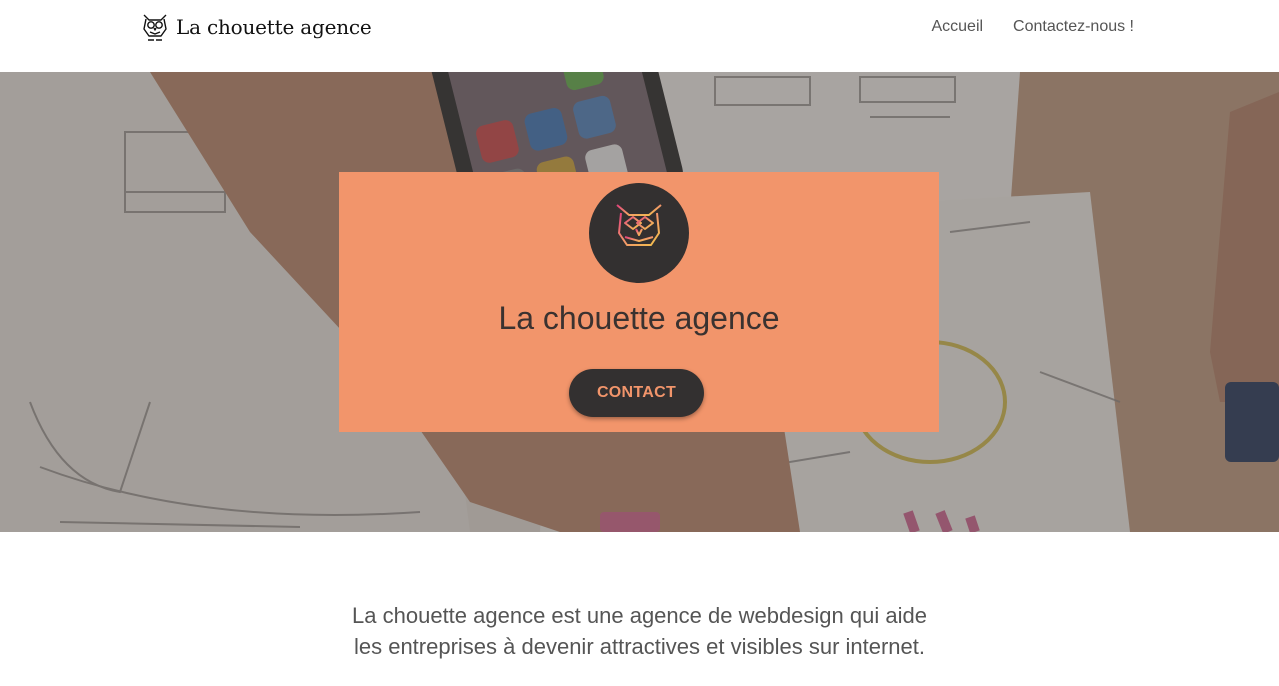 Image resolution: width=1279 pixels, height=686 pixels. Describe the element at coordinates (957, 27) in the screenshot. I see `nav-item-accueil: Accueil` at that location.